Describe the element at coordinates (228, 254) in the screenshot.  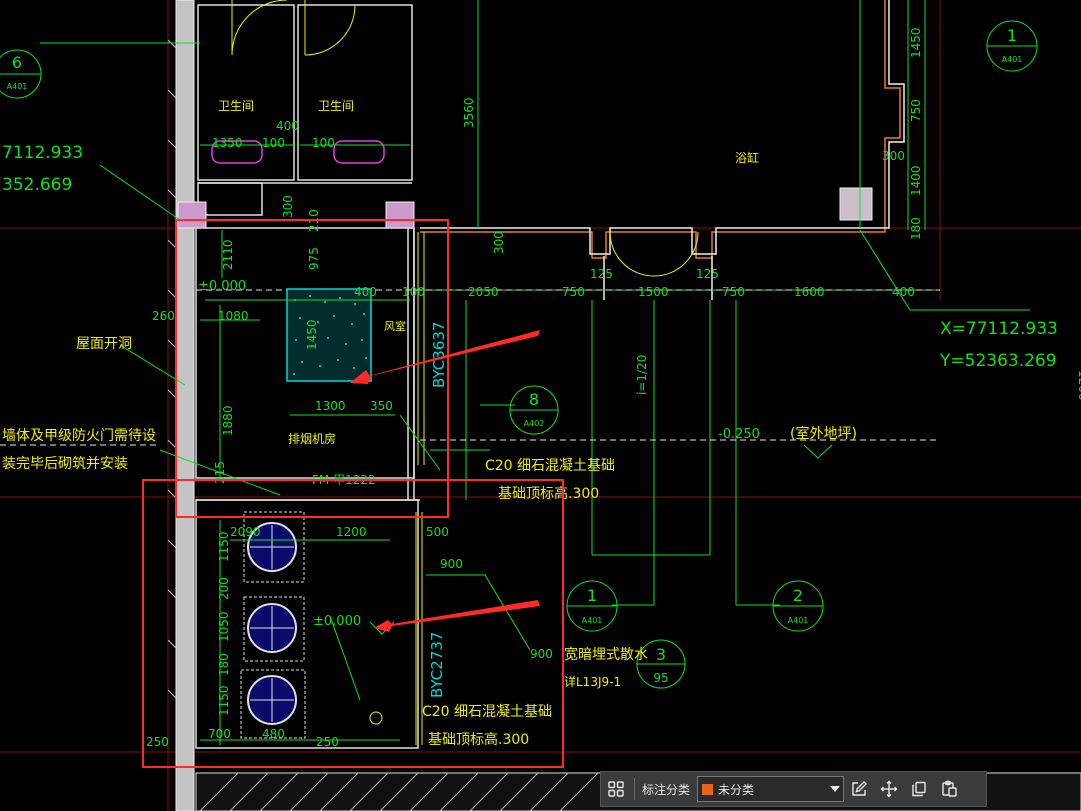
I see `dim-2110: 2110` at that location.